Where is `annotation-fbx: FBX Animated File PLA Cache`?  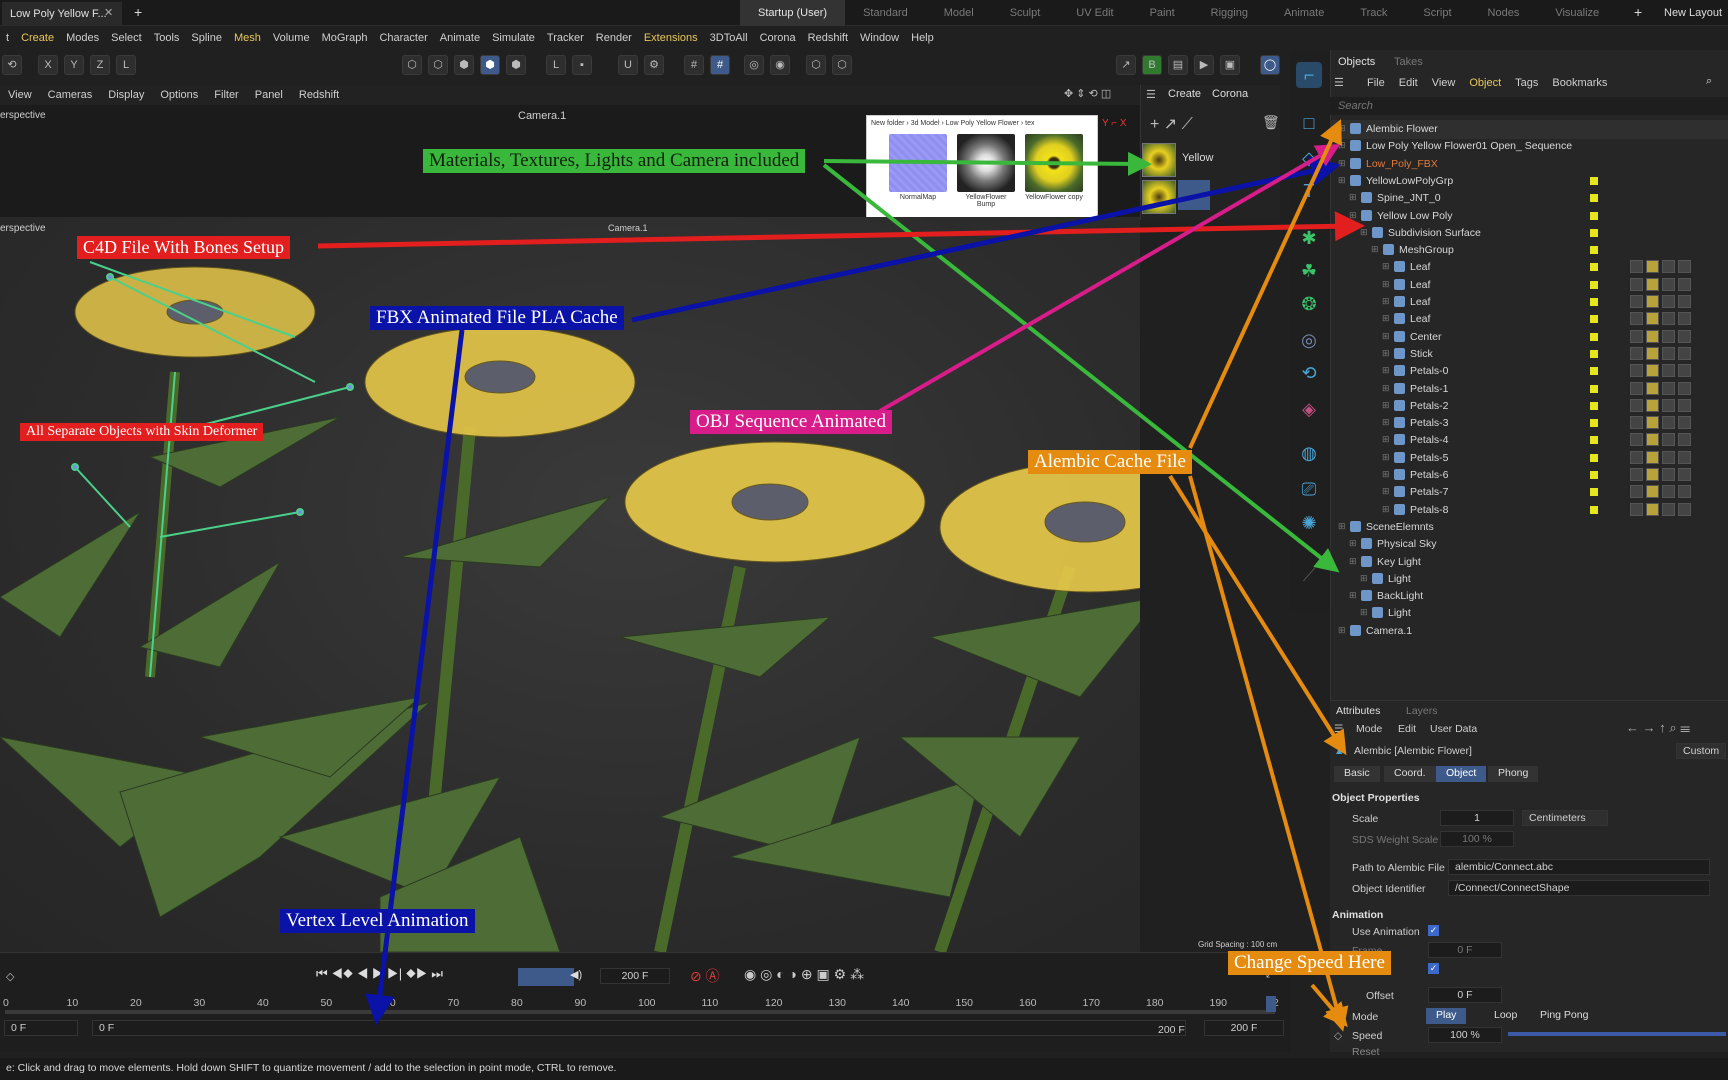 annotation-fbx: FBX Animated File PLA Cache is located at coordinates (497, 318).